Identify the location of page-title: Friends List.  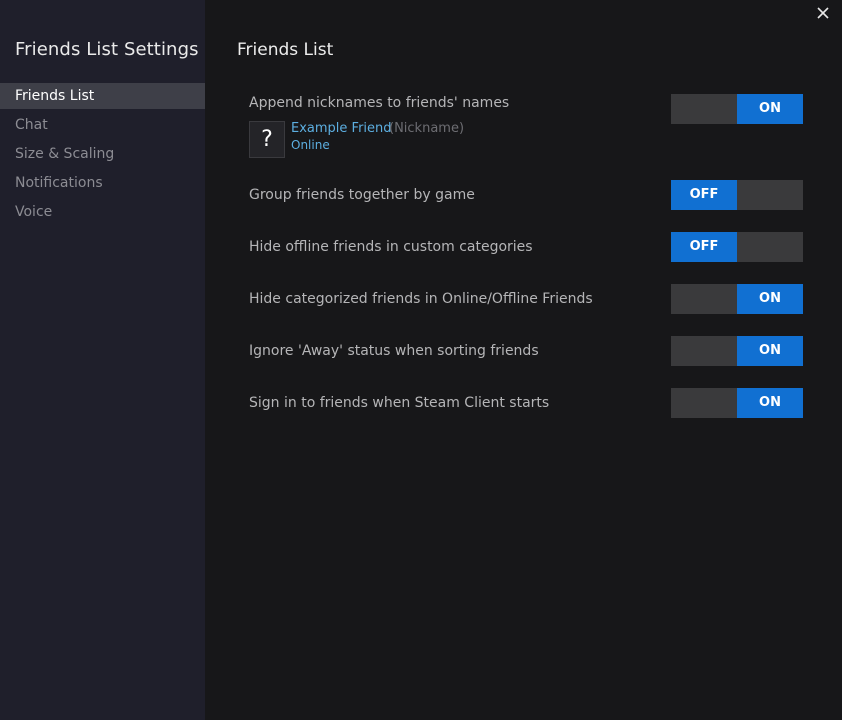
(285, 50).